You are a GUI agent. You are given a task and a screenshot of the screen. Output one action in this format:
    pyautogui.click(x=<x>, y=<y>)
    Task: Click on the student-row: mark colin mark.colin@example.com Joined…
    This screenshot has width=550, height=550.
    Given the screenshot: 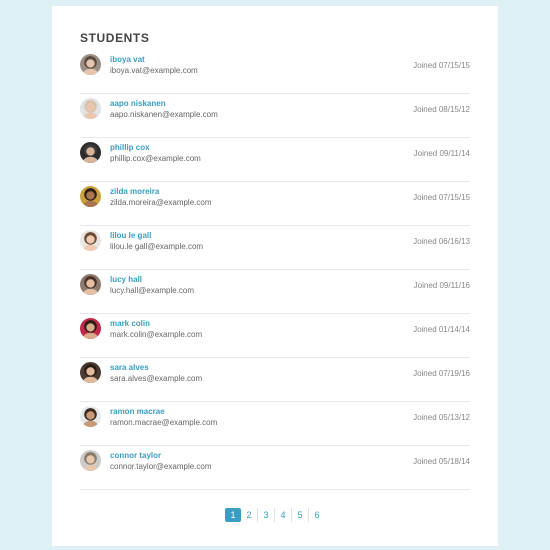 What is the action you would take?
    pyautogui.click(x=275, y=336)
    